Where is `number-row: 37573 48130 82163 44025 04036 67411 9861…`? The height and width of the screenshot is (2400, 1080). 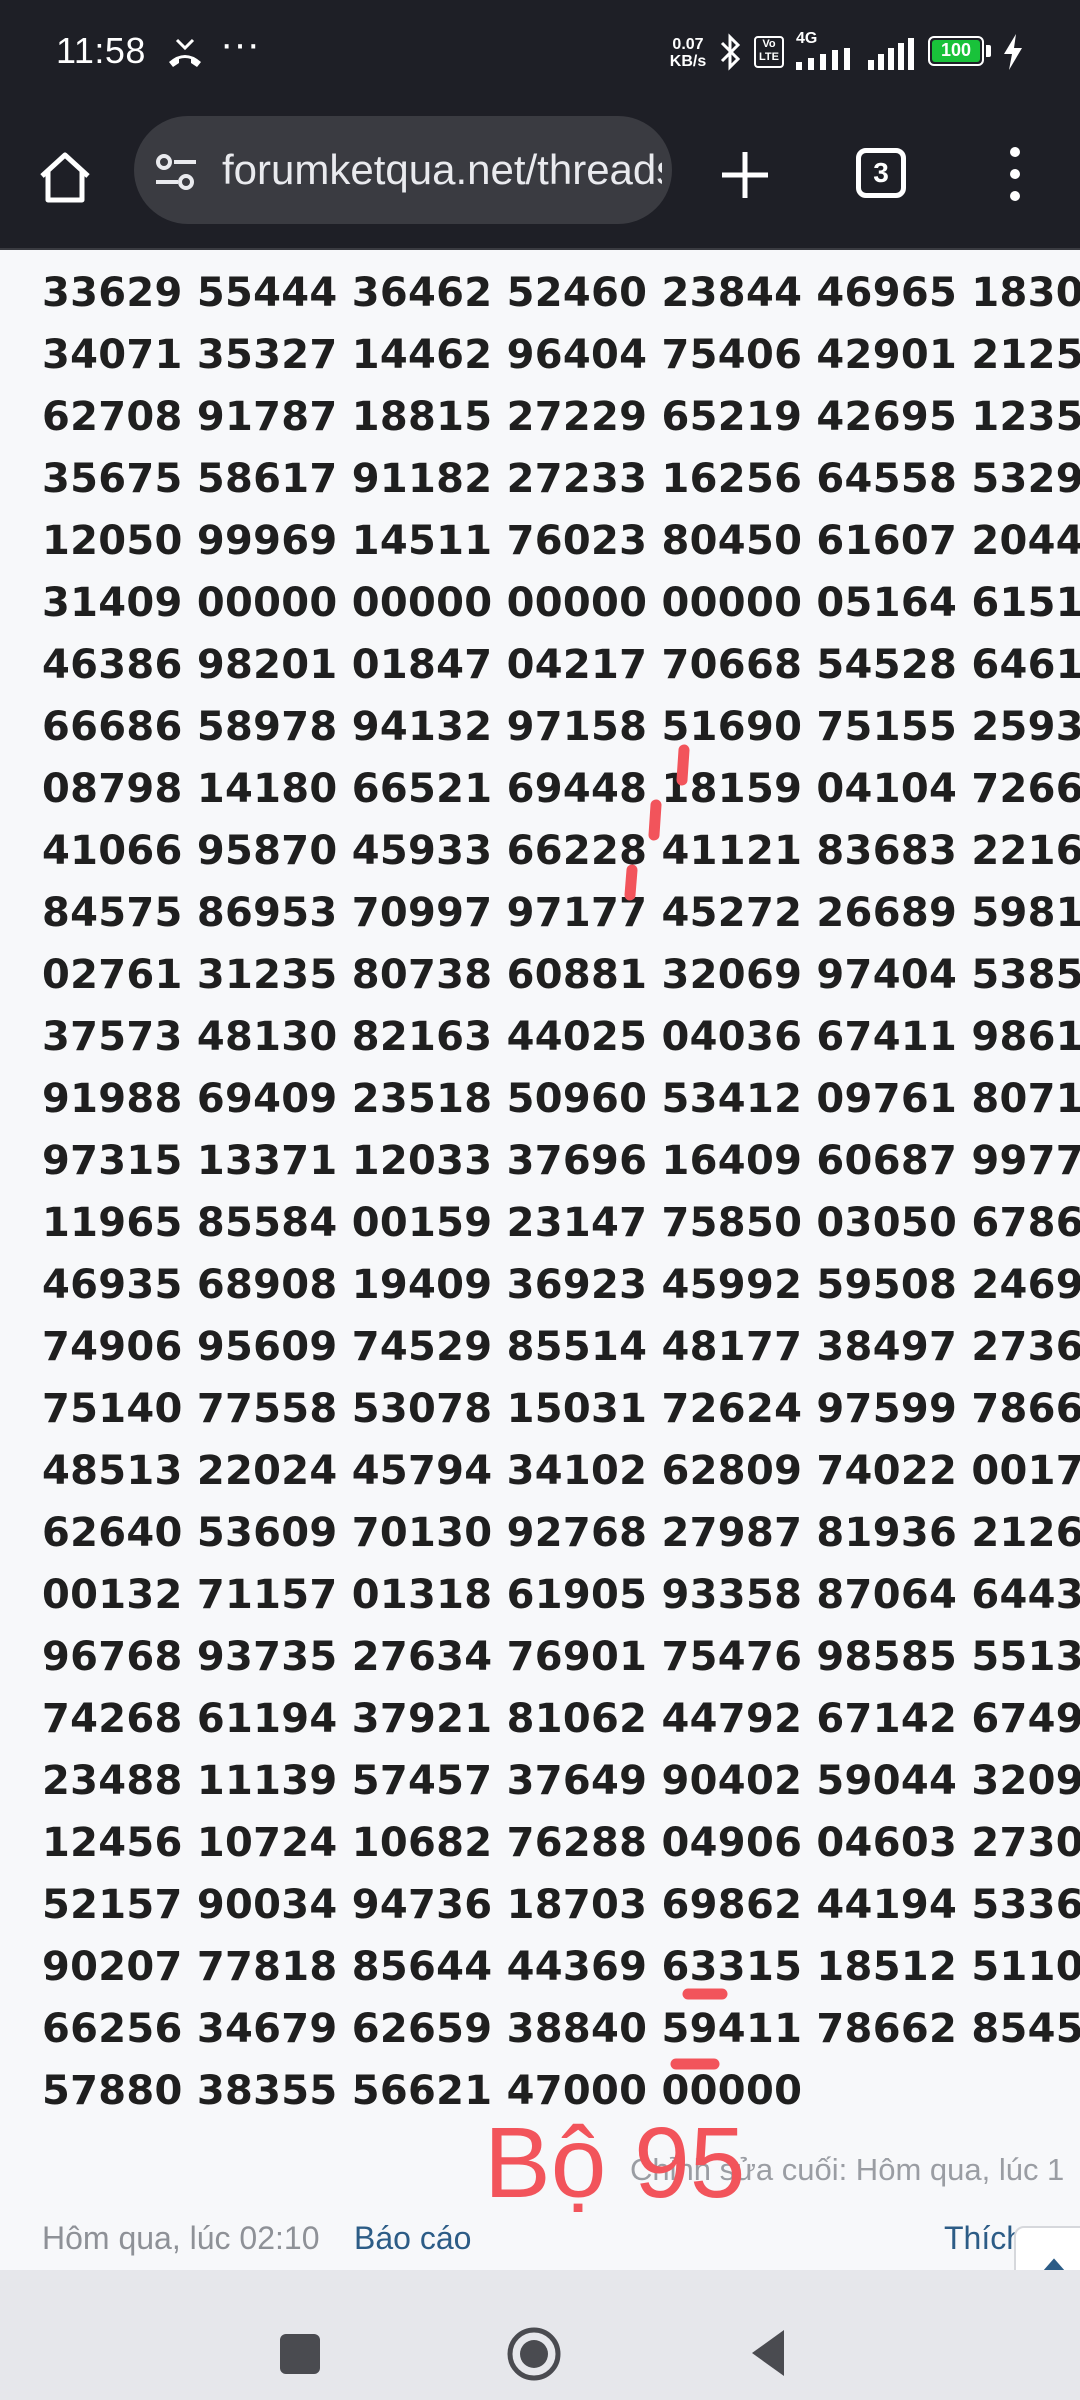 number-row: 37573 48130 82163 44025 04036 67411 9861… is located at coordinates (561, 1037).